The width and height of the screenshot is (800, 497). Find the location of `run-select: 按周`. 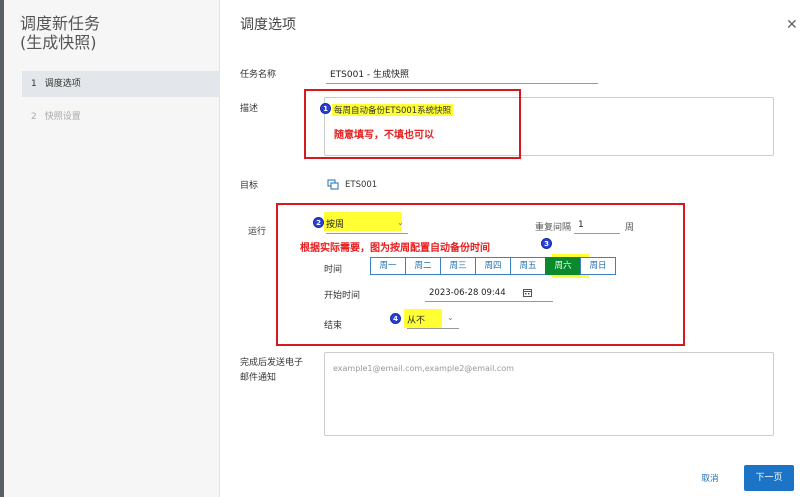

run-select: 按周 is located at coordinates (367, 225).